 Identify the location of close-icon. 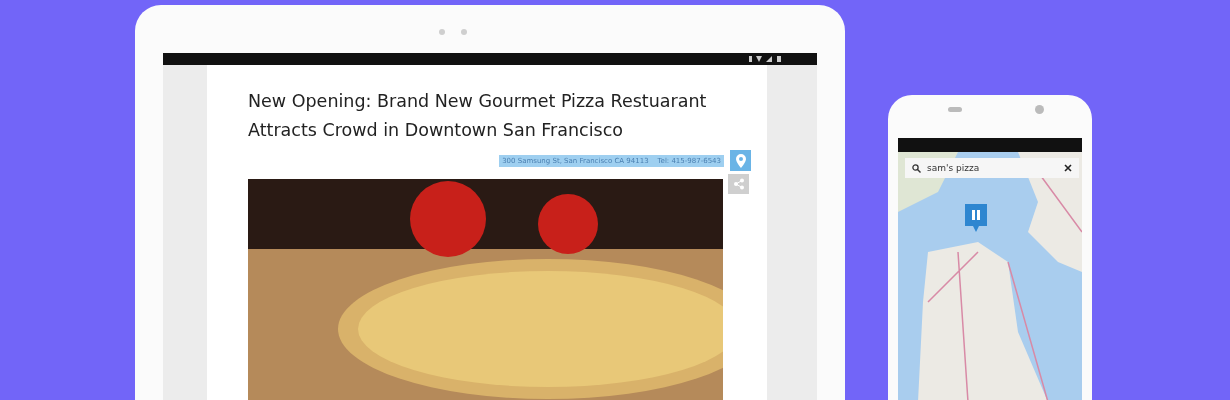
(1068, 168).